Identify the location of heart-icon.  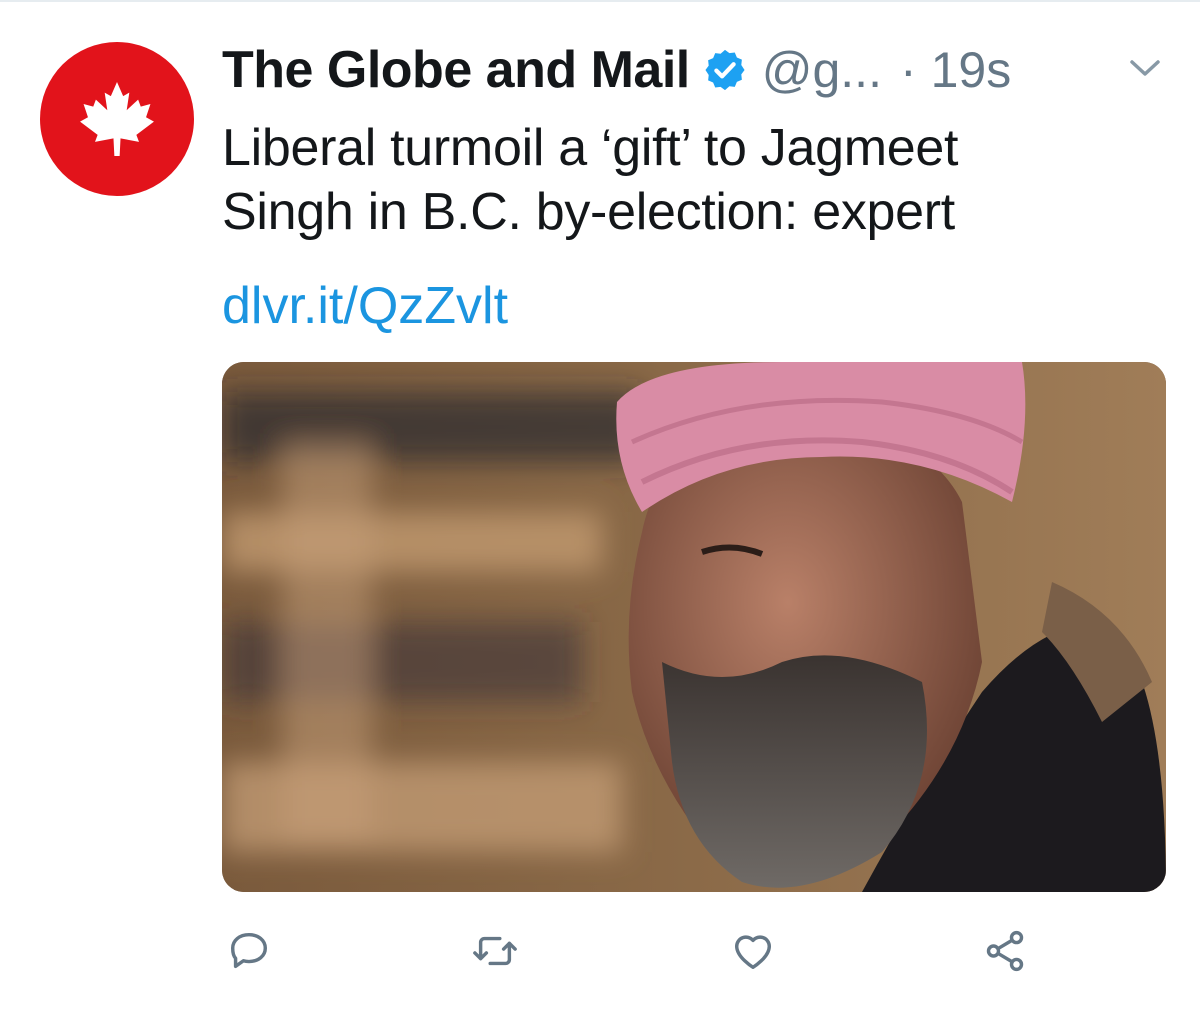
(753, 952).